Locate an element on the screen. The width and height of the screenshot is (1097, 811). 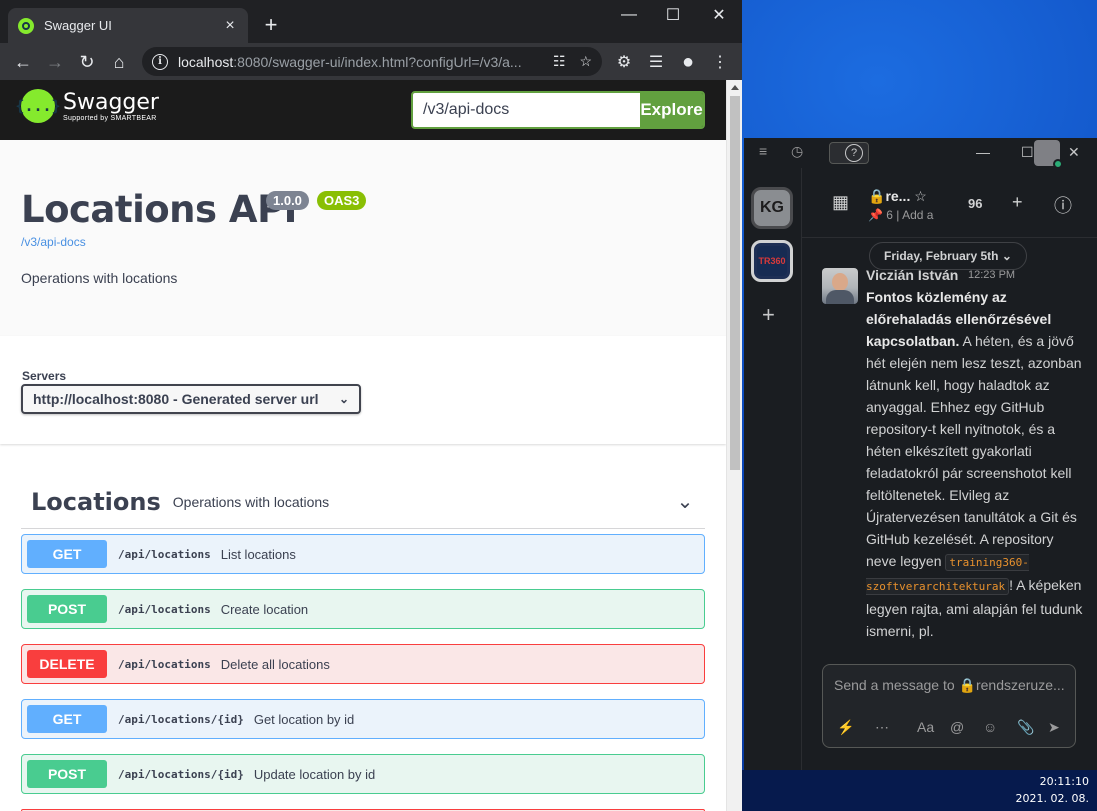
forward-icon: → is located at coordinates (55, 62).